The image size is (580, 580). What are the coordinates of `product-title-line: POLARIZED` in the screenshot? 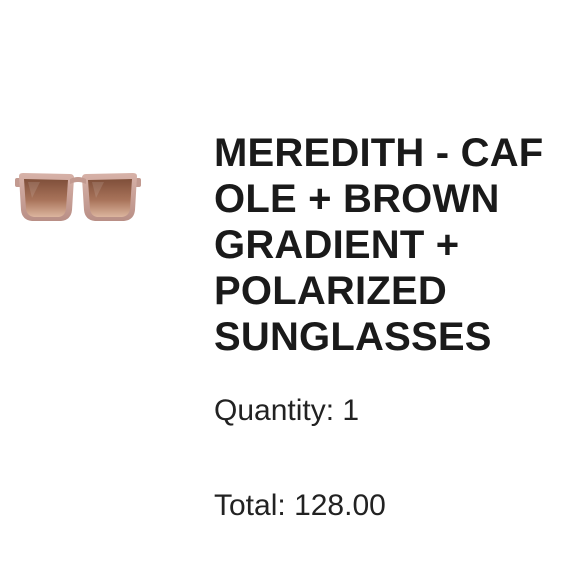 It's located at (330, 291).